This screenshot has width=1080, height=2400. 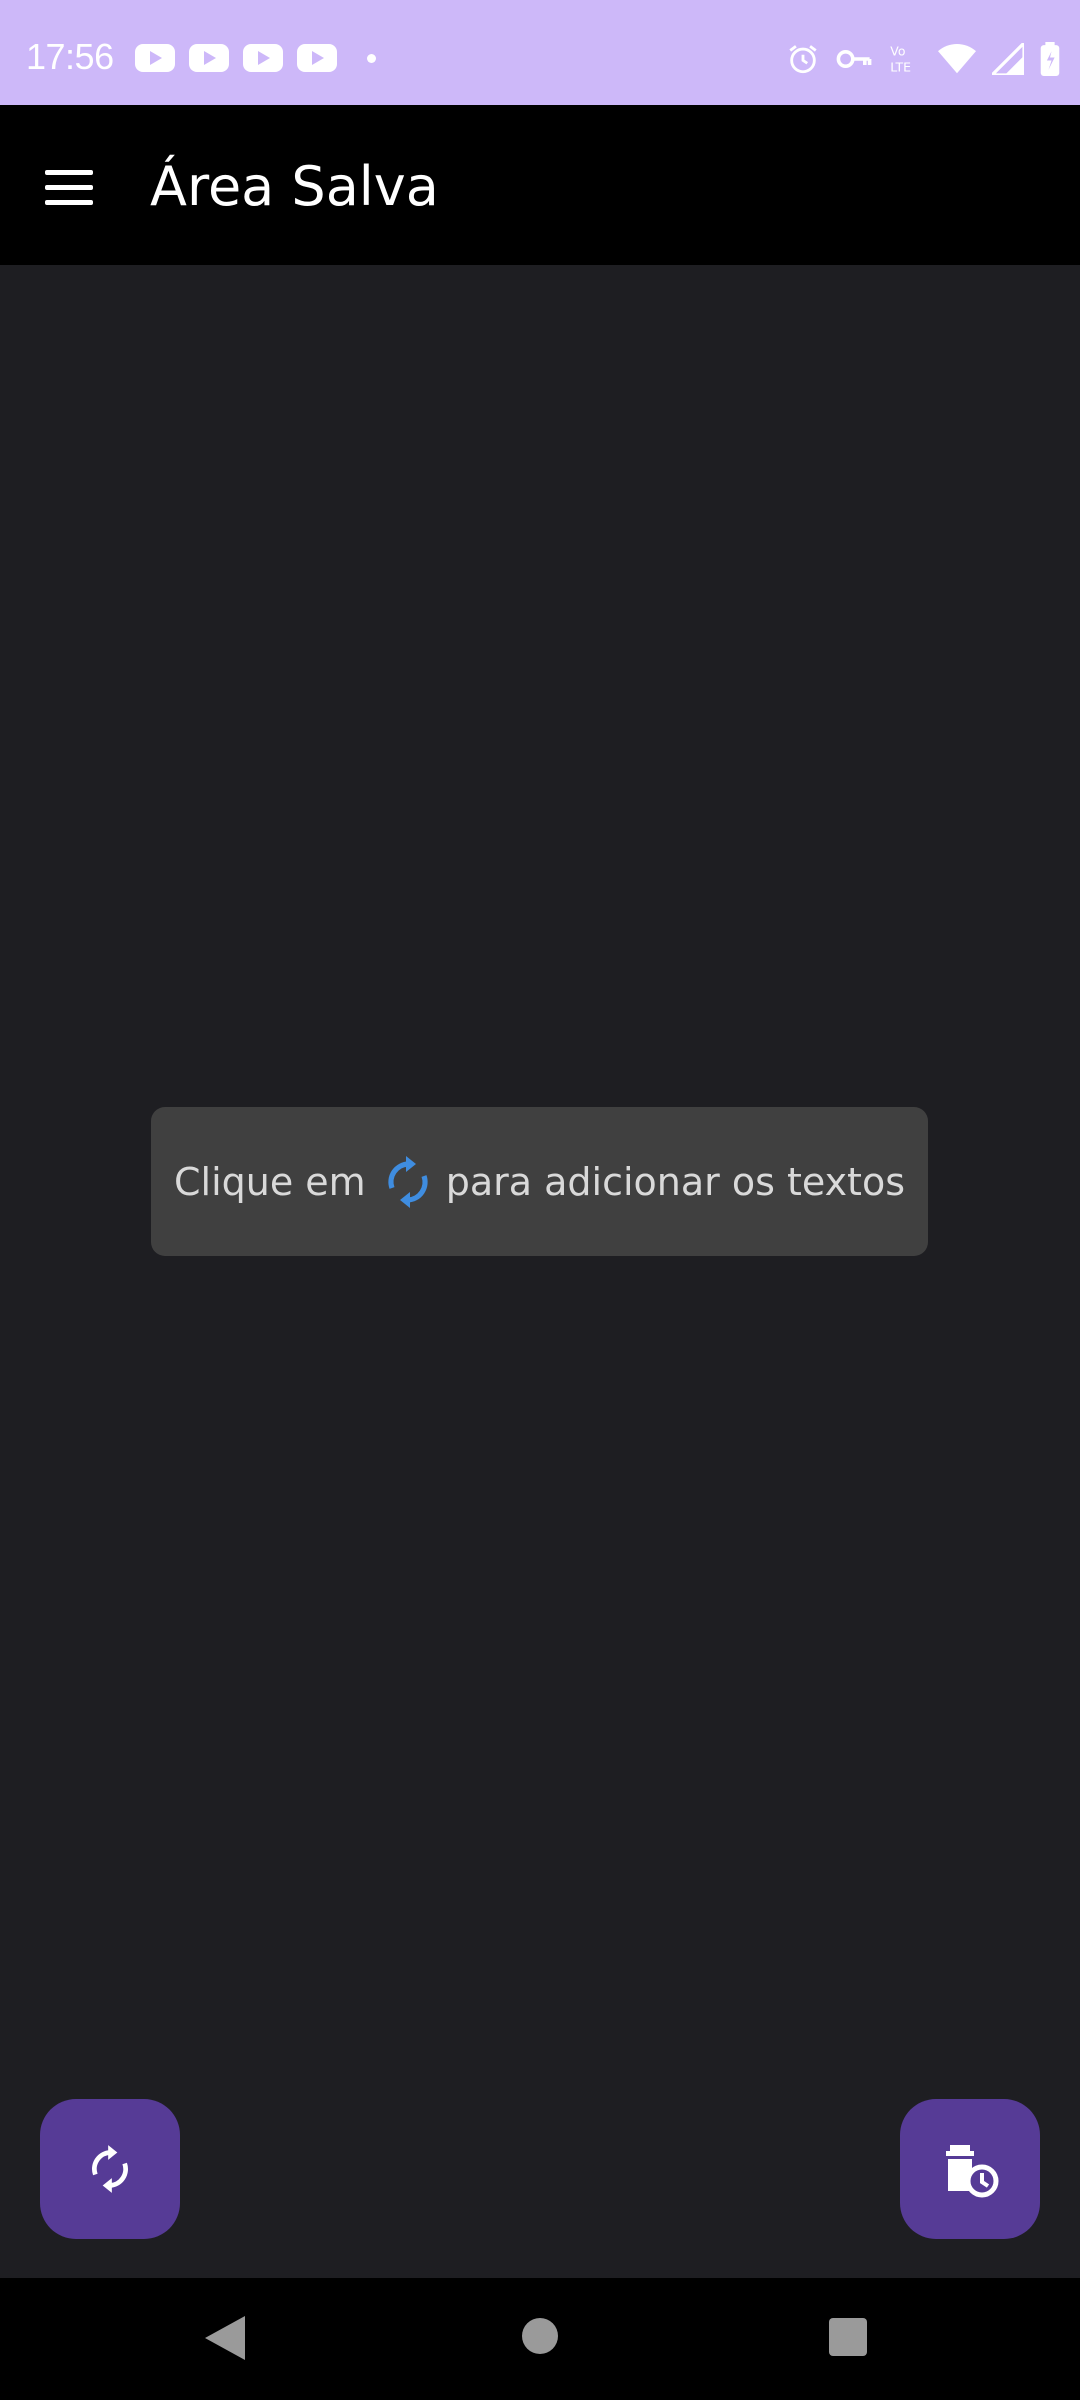 I want to click on status-time: 17:56, so click(x=70, y=56).